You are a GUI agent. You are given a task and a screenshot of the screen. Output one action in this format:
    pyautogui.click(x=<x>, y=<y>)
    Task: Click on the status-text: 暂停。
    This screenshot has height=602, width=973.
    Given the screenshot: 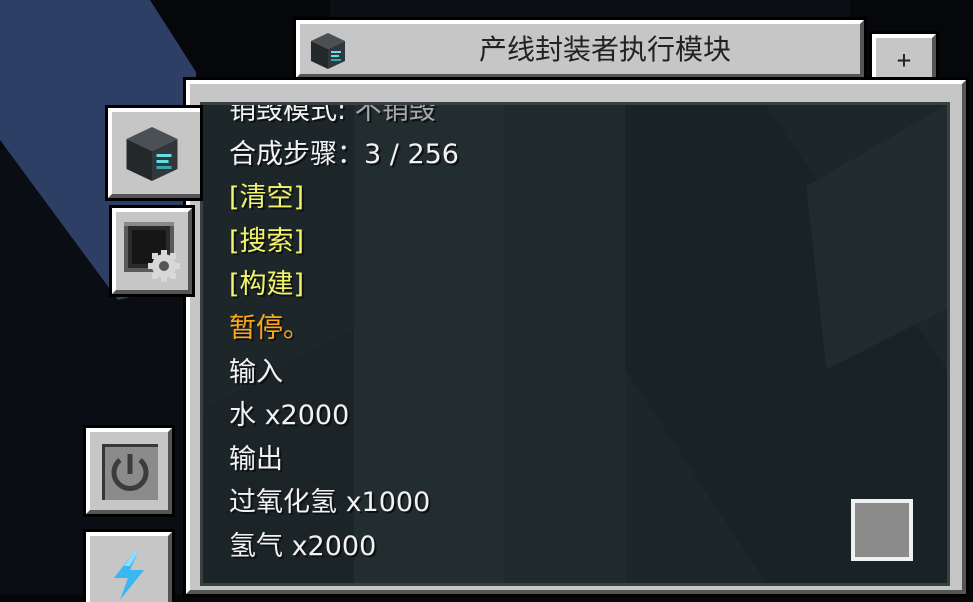 What is the action you would take?
    pyautogui.click(x=269, y=328)
    